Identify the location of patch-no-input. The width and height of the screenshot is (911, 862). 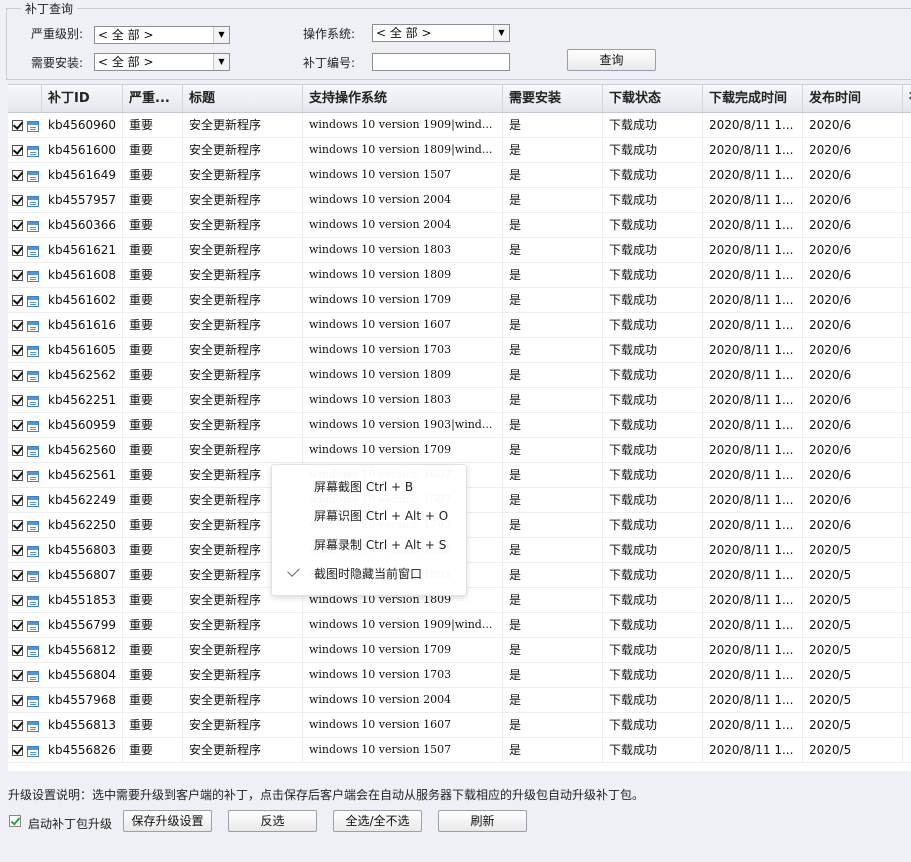
(441, 62).